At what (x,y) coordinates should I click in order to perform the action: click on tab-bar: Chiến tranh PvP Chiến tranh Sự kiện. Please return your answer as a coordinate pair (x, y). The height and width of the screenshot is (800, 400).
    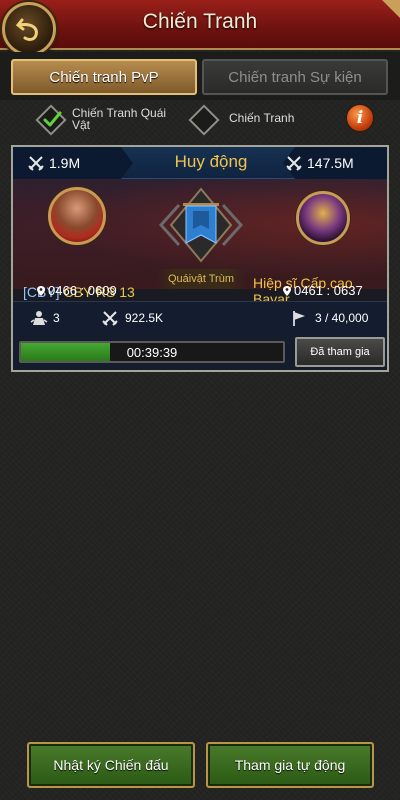
    Looking at the image, I should click on (200, 76).